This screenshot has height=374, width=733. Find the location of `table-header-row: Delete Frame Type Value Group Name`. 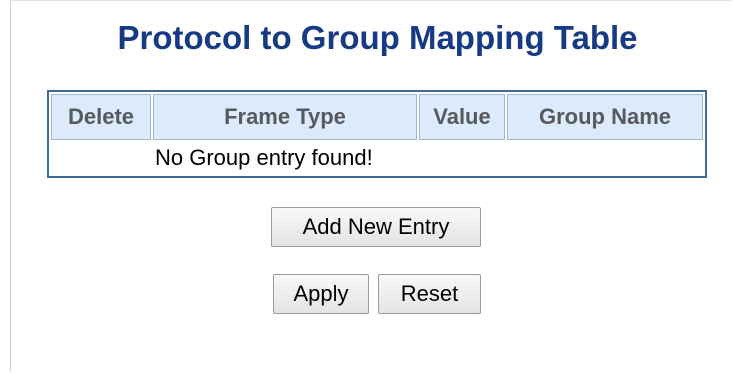

table-header-row: Delete Frame Type Value Group Name is located at coordinates (377, 117).